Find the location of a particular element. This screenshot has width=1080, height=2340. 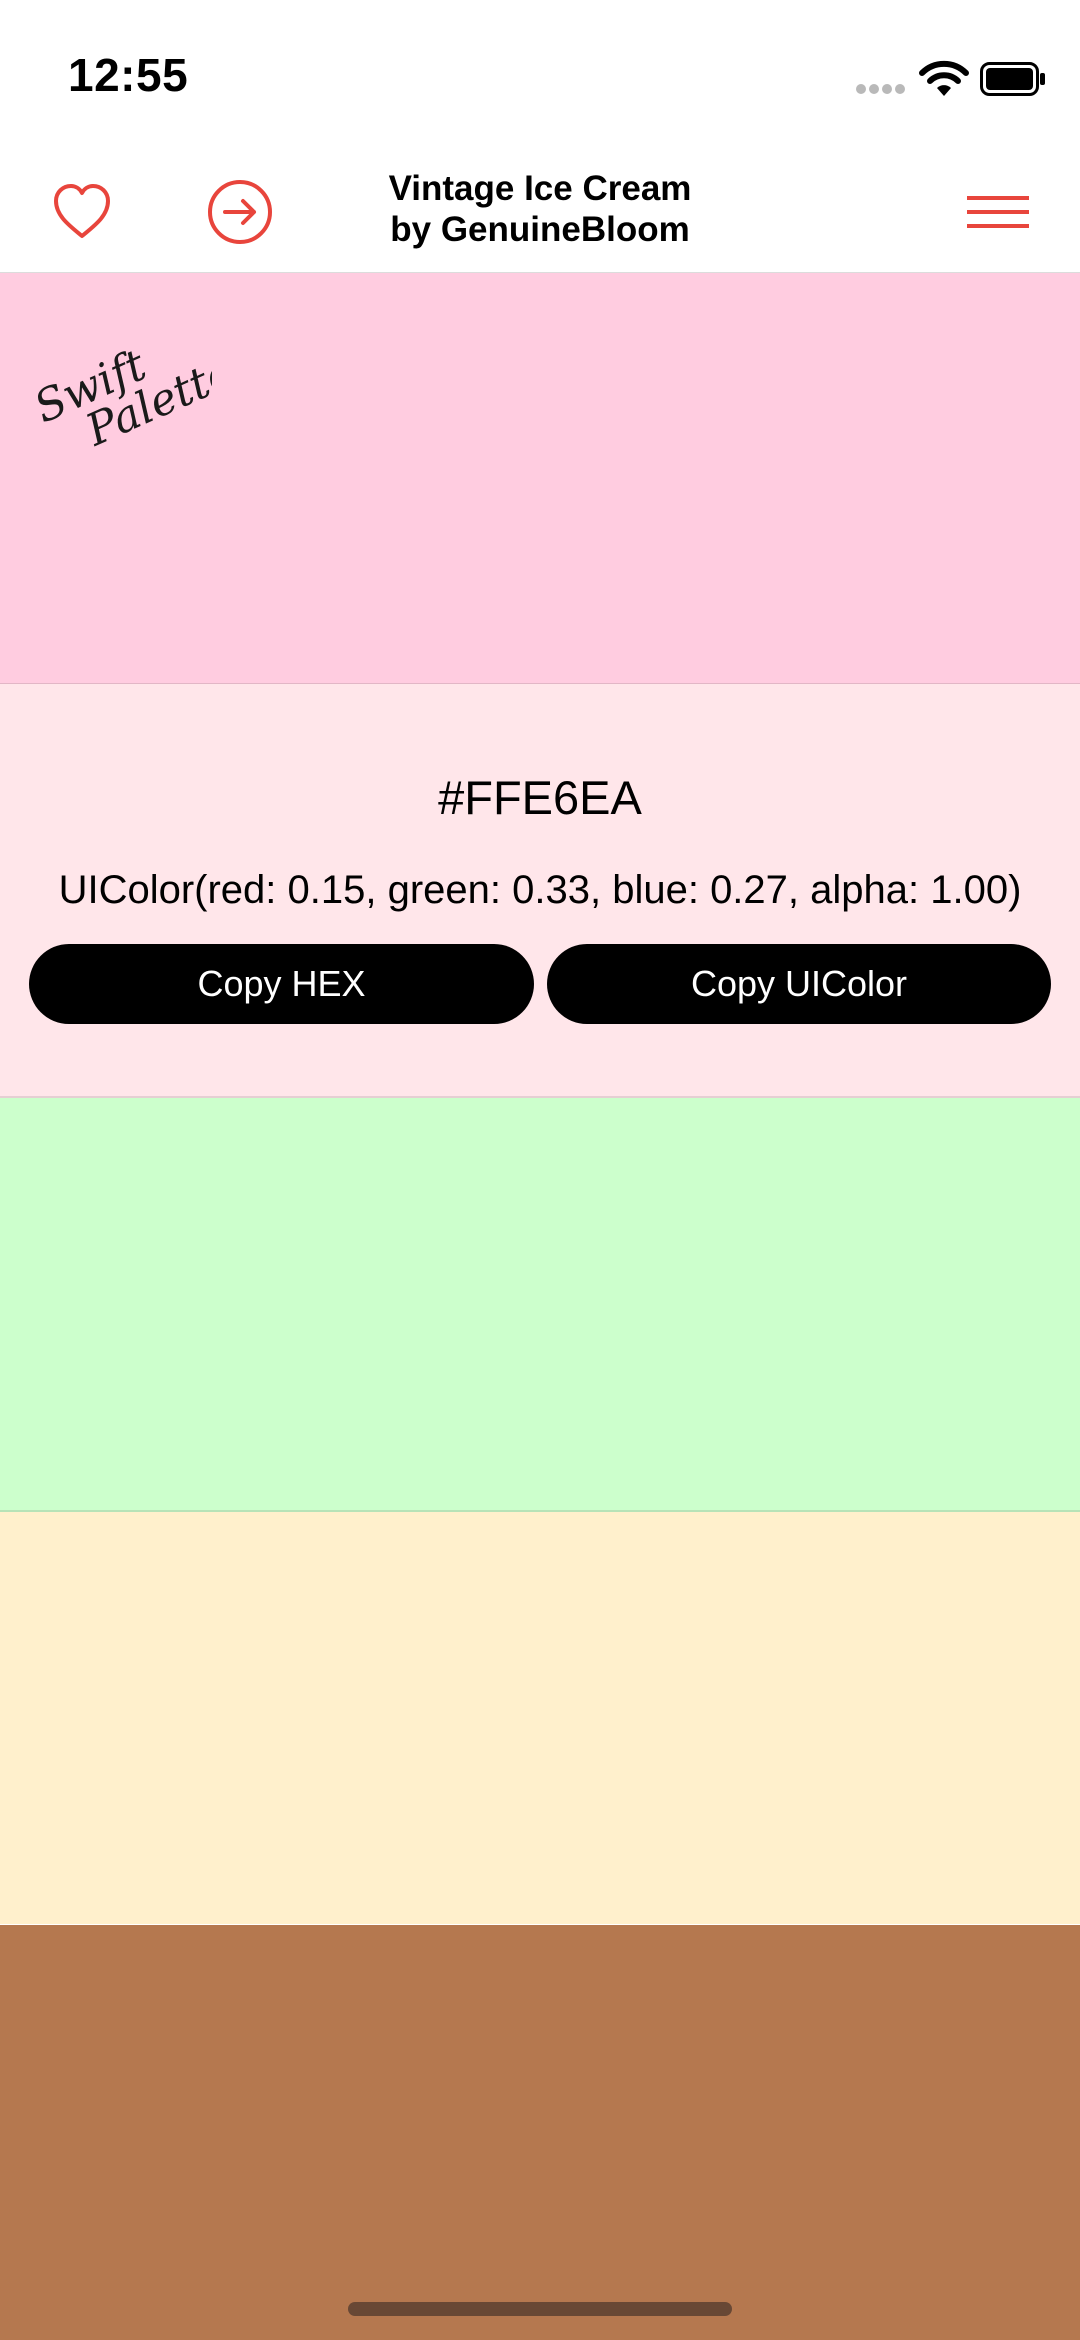

heart-icon is located at coordinates (82, 211).